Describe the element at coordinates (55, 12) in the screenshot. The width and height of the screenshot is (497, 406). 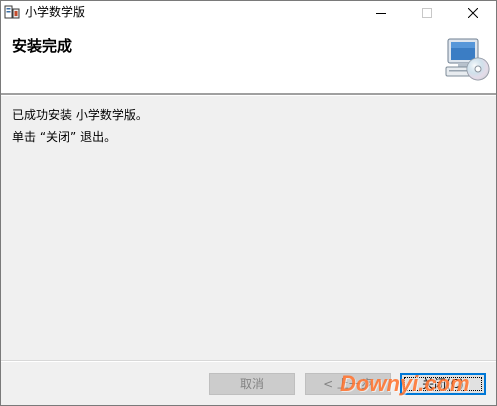
I see `window-title: 小学数学版` at that location.